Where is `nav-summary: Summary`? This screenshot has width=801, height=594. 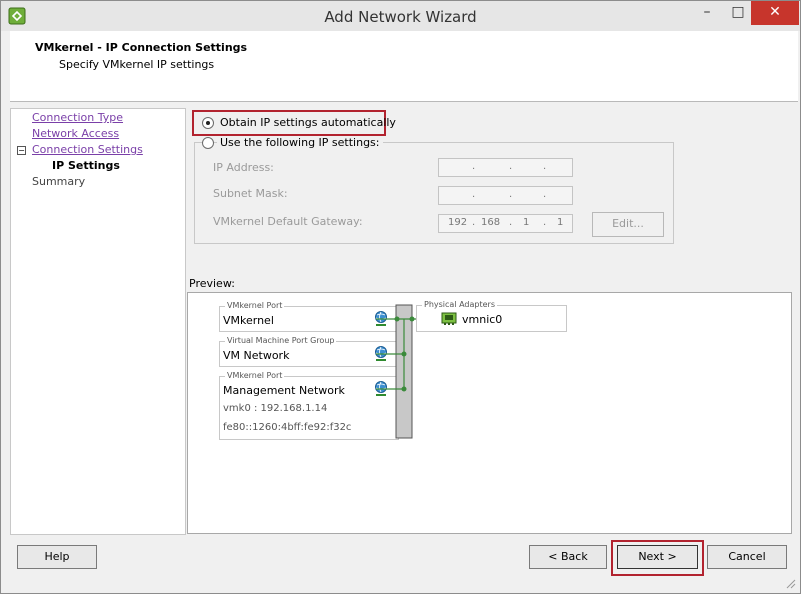 nav-summary: Summary is located at coordinates (59, 181).